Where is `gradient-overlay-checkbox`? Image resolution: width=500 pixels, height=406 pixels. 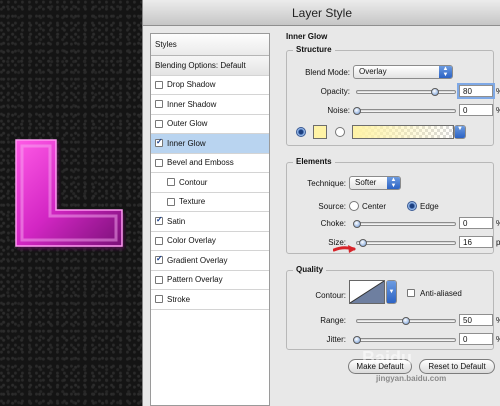
gradient-overlay-checkbox is located at coordinates (159, 259).